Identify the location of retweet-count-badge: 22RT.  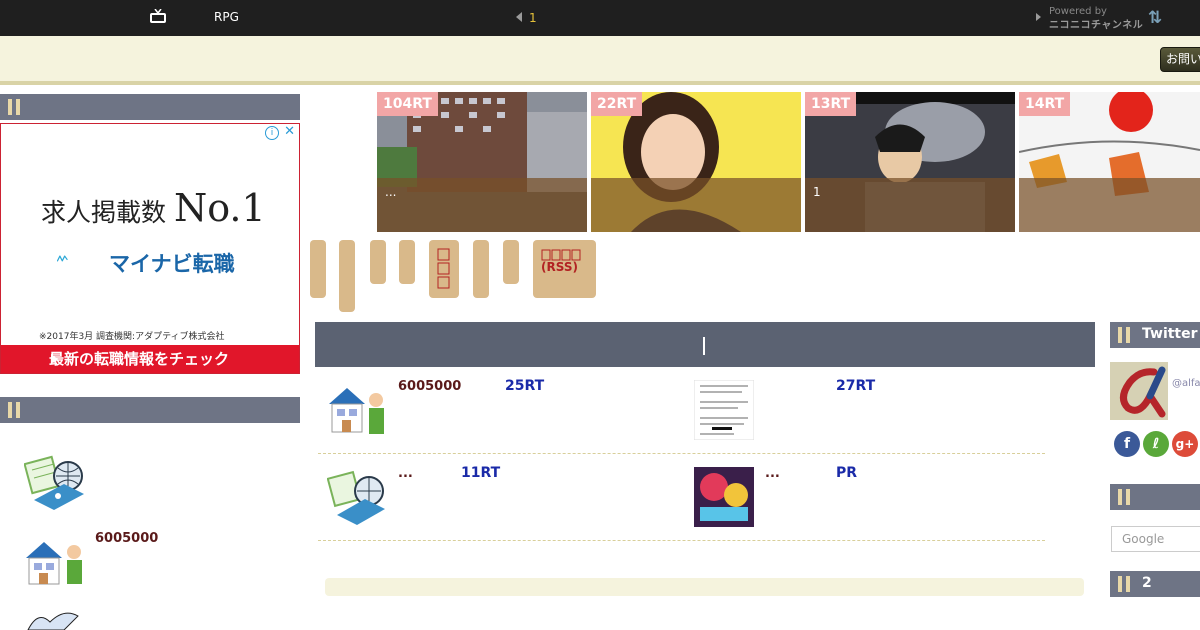
(617, 104).